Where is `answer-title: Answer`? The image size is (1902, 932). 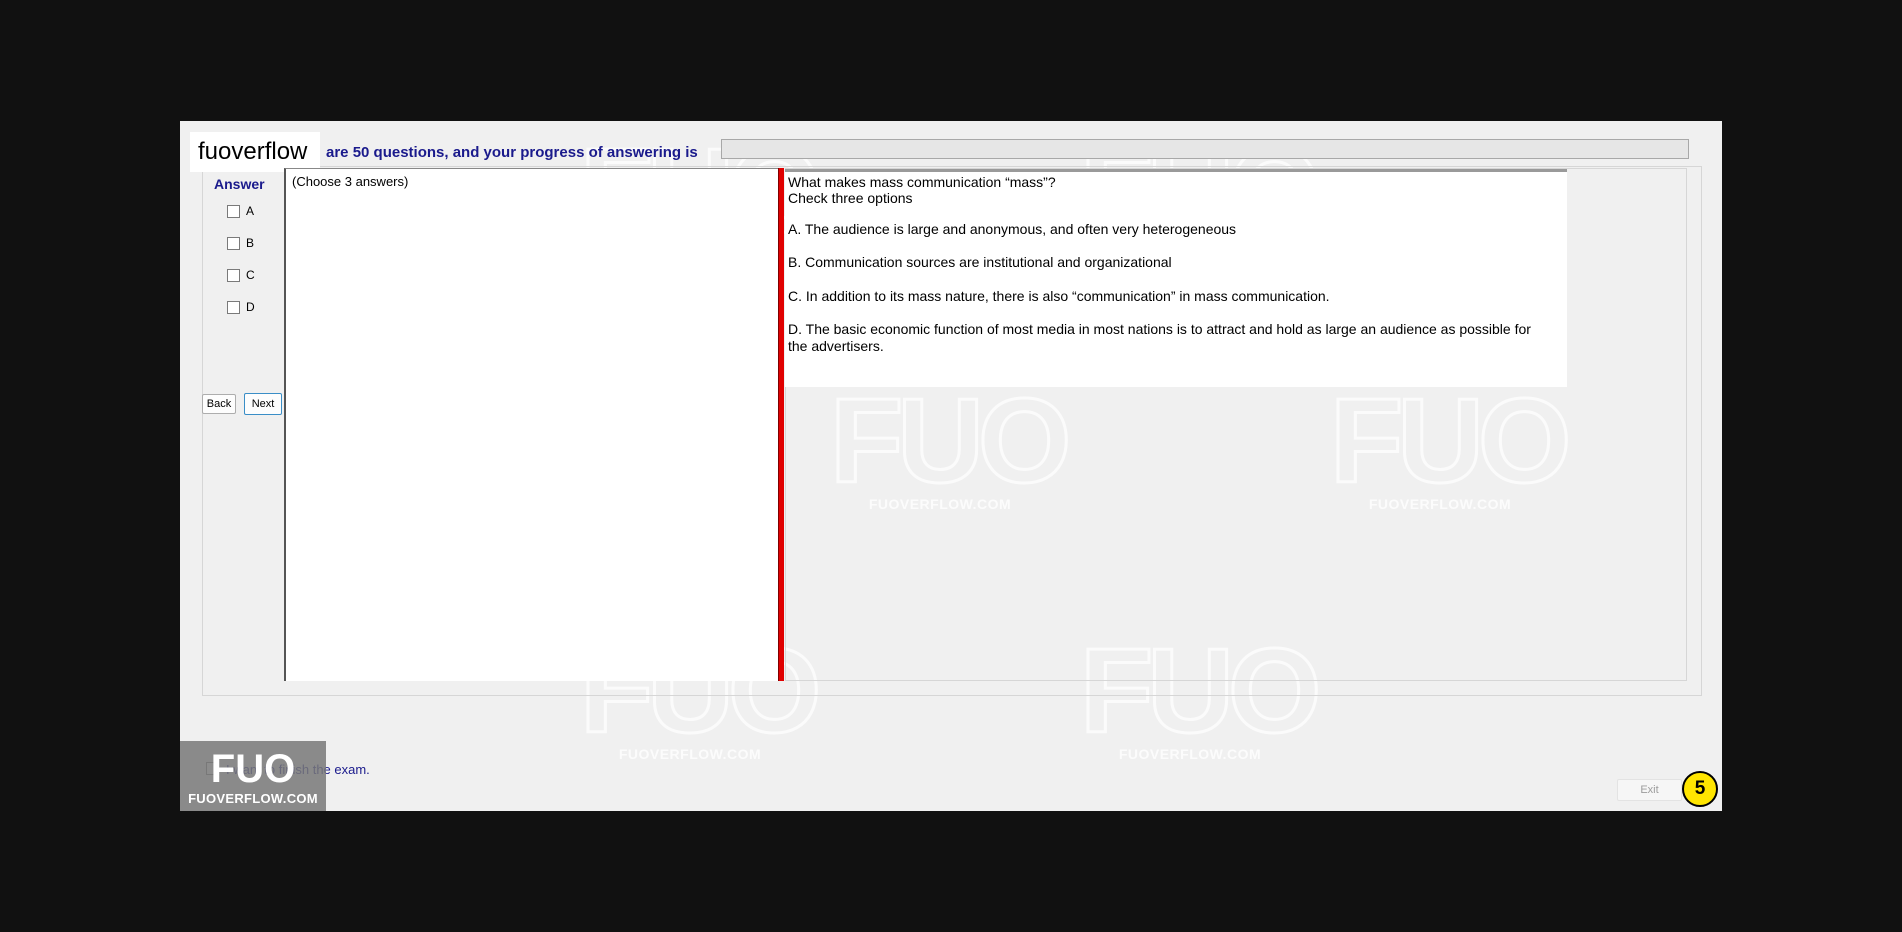
answer-title: Answer is located at coordinates (239, 184).